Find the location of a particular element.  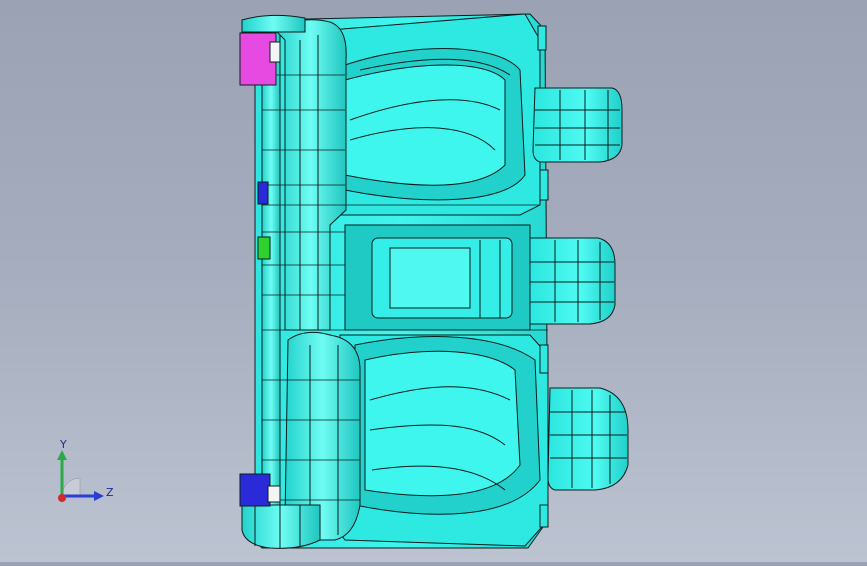

white-tab is located at coordinates (274, 494).